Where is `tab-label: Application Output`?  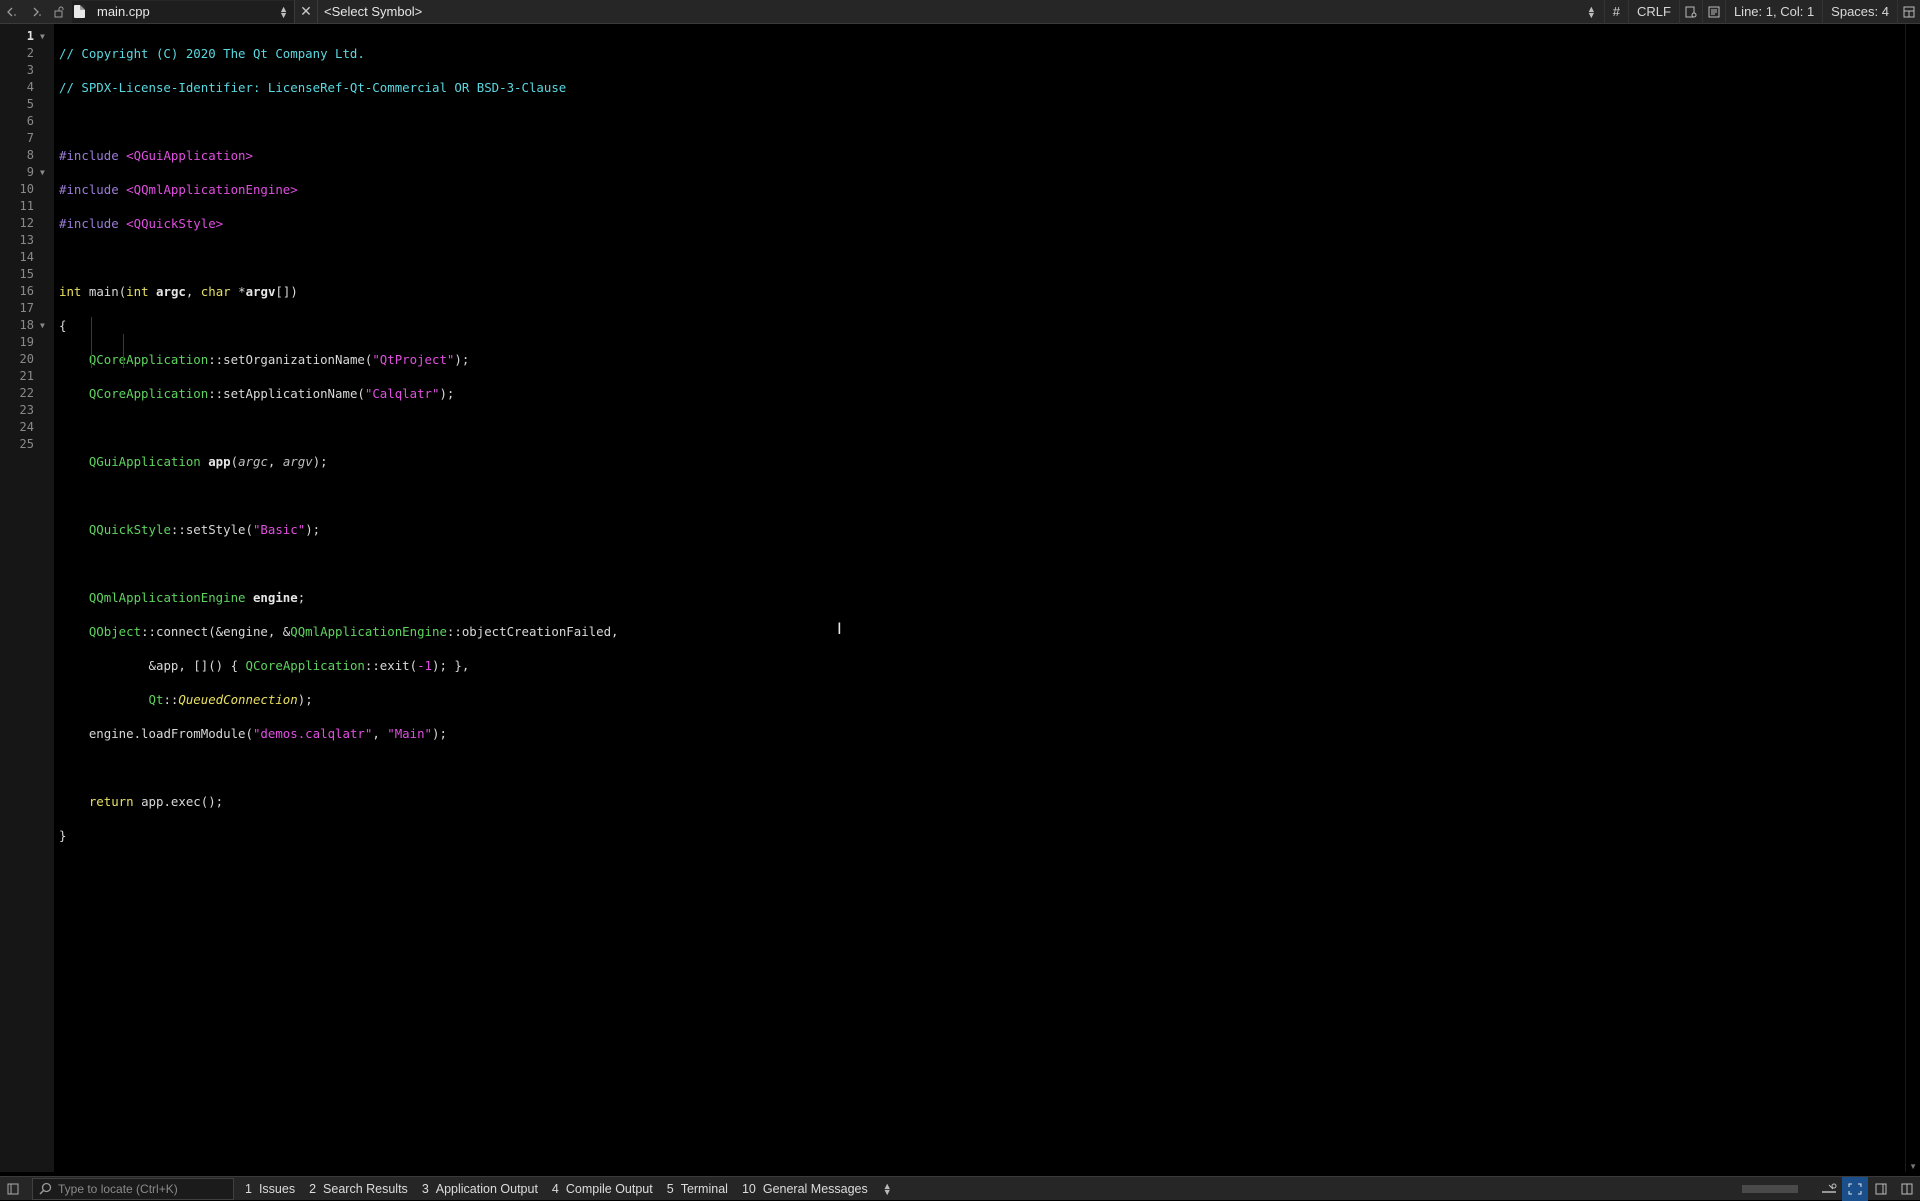 tab-label: Application Output is located at coordinates (486, 1188).